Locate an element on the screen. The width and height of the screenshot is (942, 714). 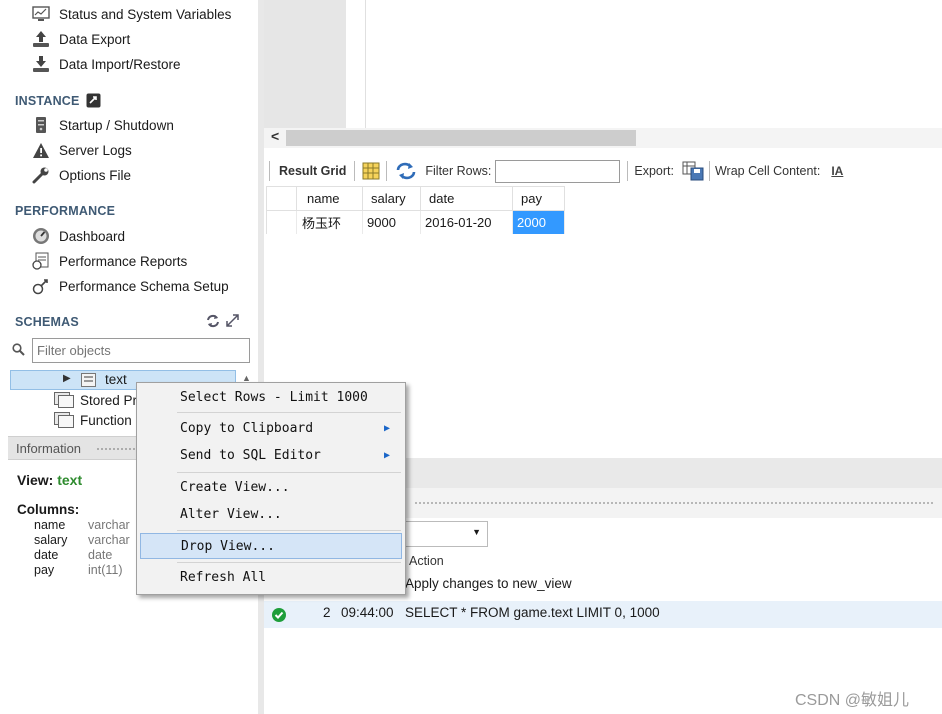
tree-item-stored-procedures: Stored Pr is located at coordinates (95, 400).